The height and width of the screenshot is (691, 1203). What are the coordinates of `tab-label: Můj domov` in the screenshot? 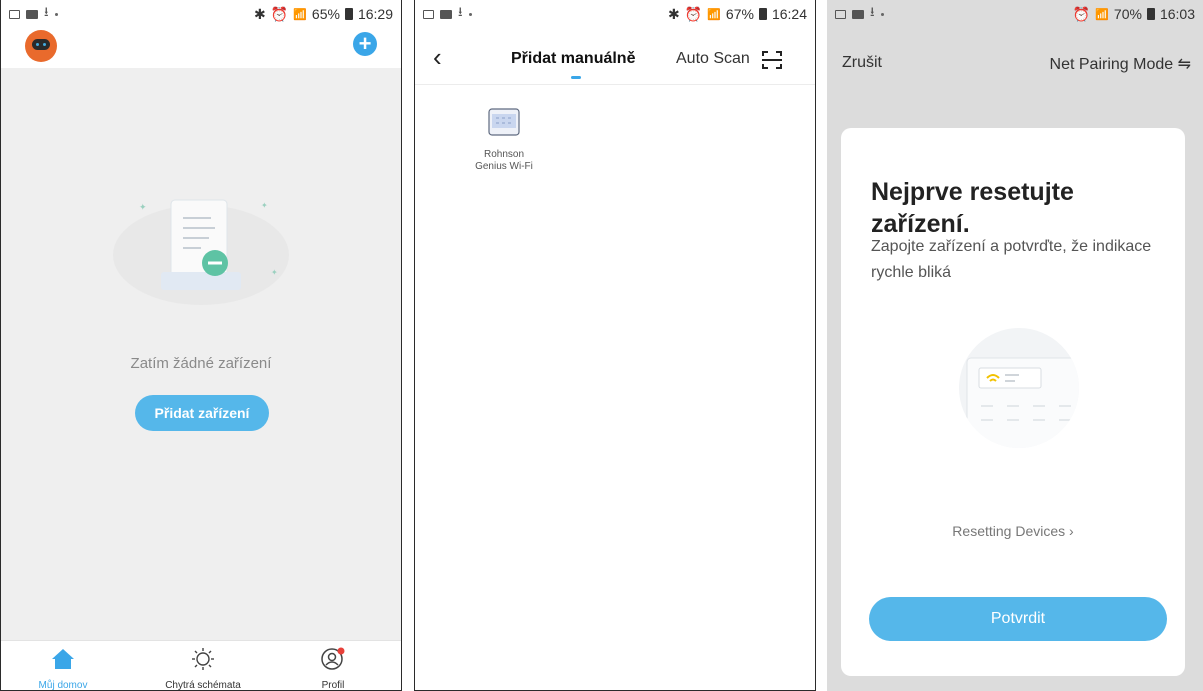 It's located at (63, 685).